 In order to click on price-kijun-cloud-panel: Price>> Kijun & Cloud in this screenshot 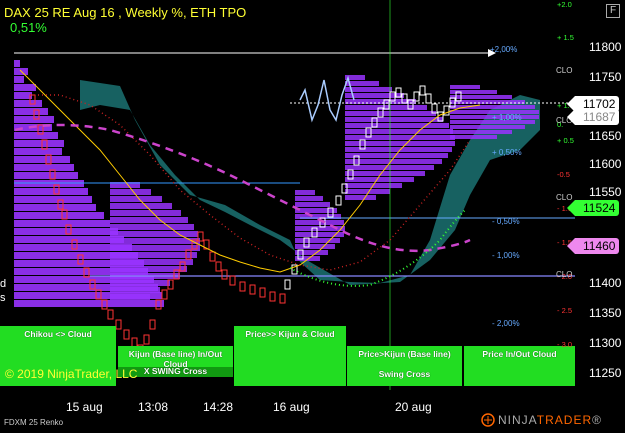, I will do `click(290, 346)`.